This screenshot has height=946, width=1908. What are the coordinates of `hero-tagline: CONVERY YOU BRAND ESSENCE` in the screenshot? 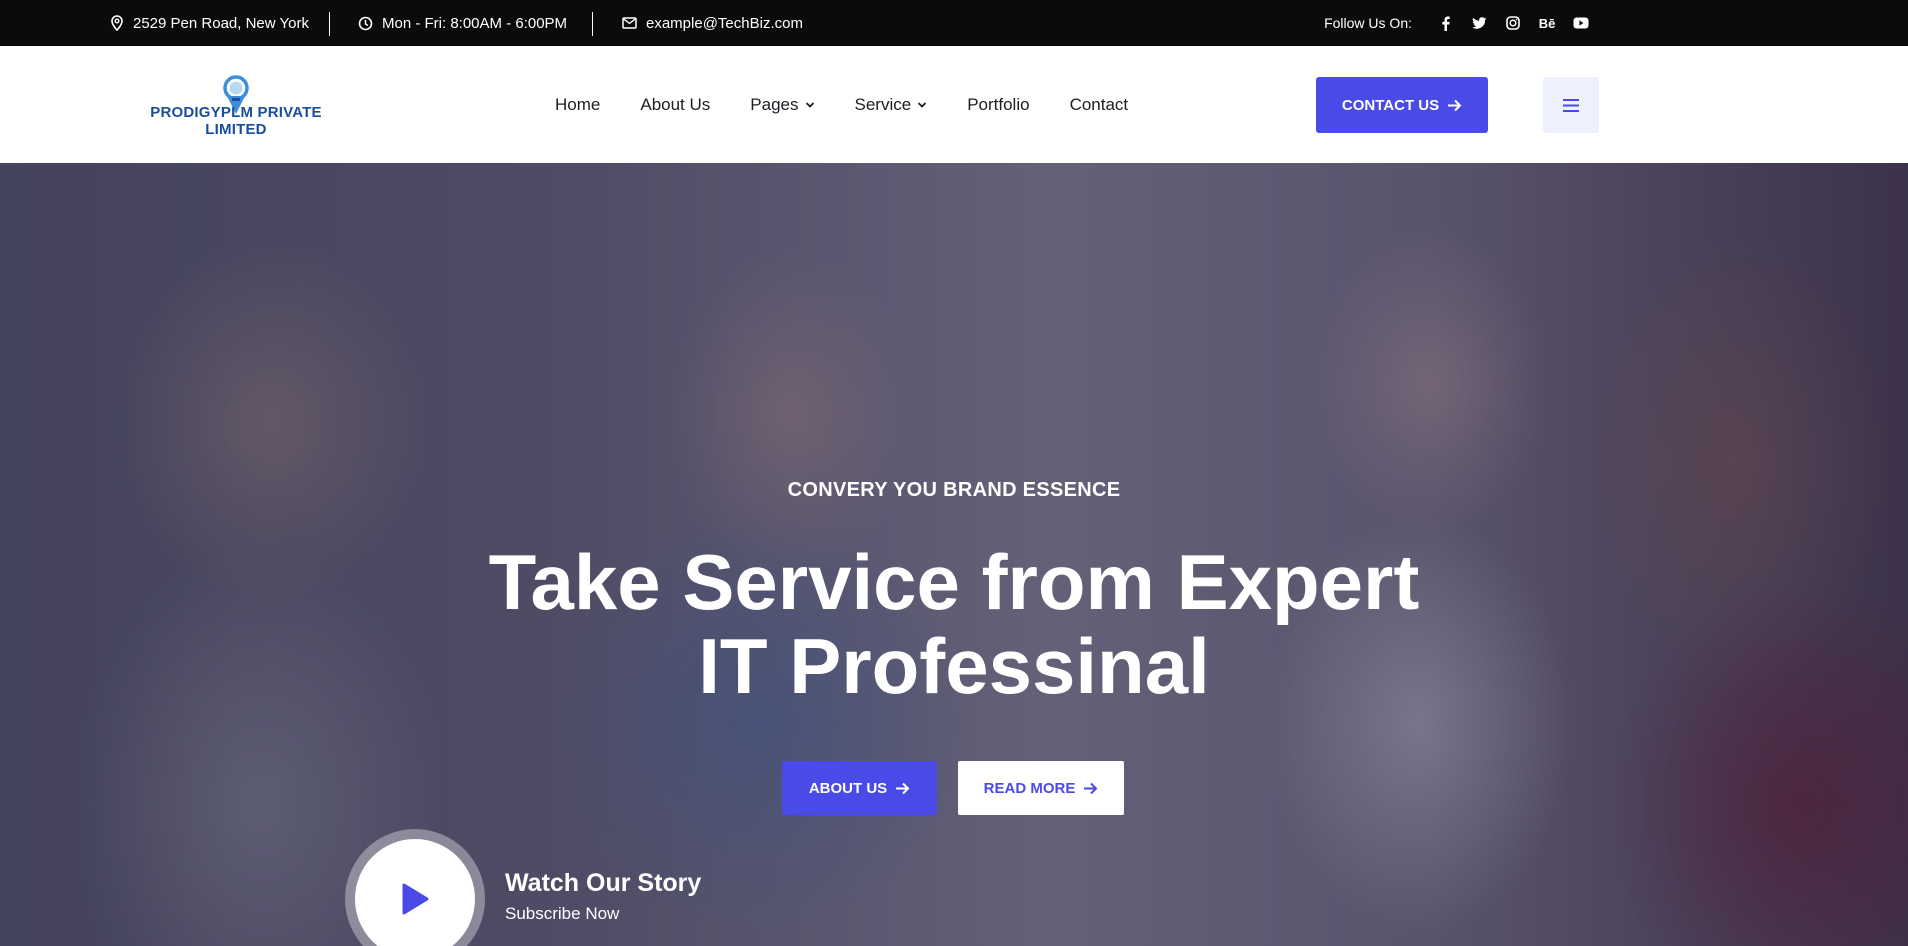 It's located at (954, 490).